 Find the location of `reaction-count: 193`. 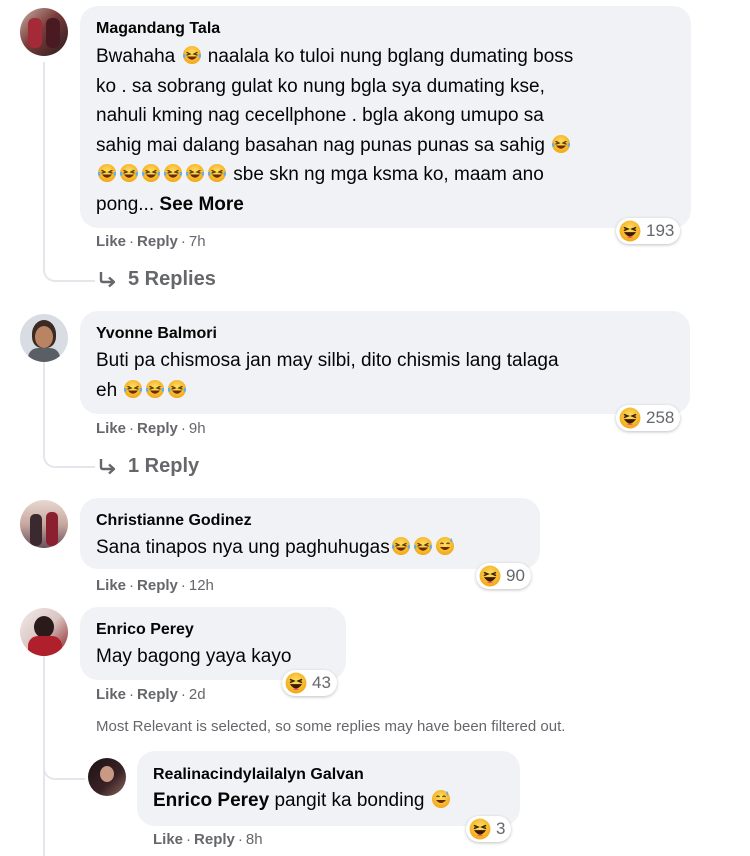

reaction-count: 193 is located at coordinates (648, 231).